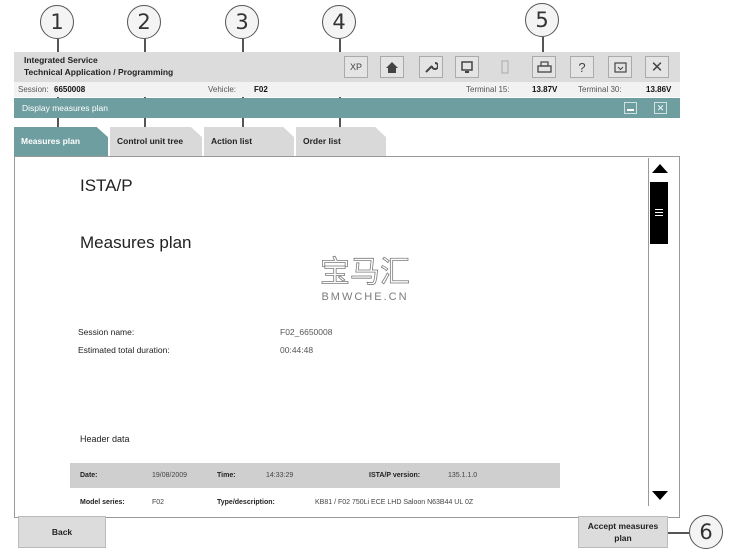  I want to click on tab-action-list: Action list, so click(249, 141).